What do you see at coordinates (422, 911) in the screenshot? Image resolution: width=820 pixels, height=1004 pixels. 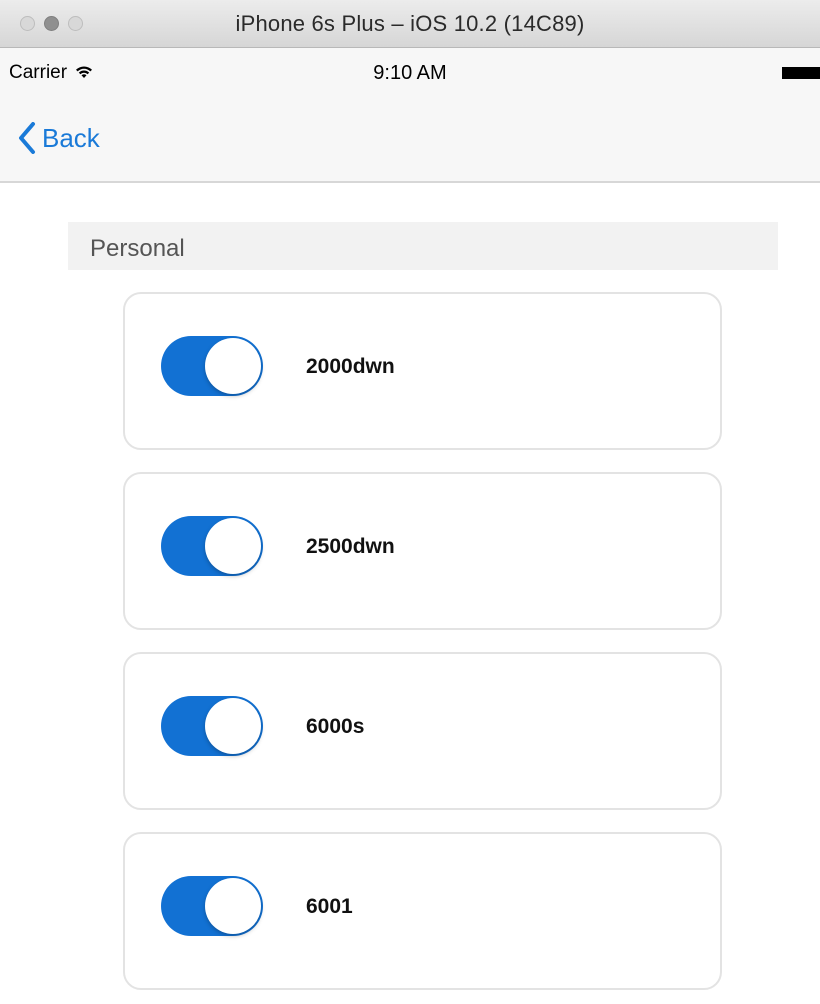 I see `list-item: 6001` at bounding box center [422, 911].